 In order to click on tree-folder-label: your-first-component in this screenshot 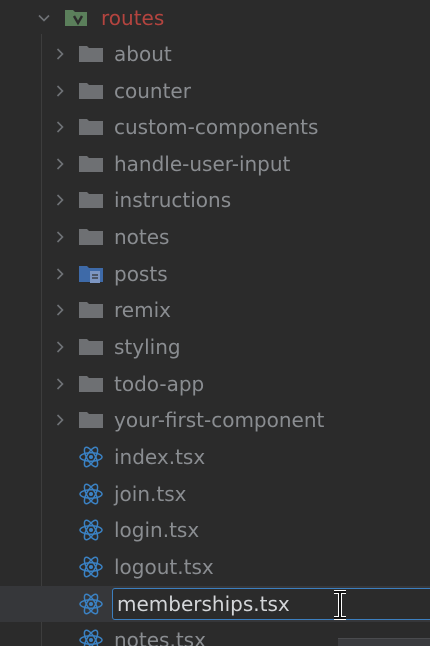, I will do `click(219, 420)`.